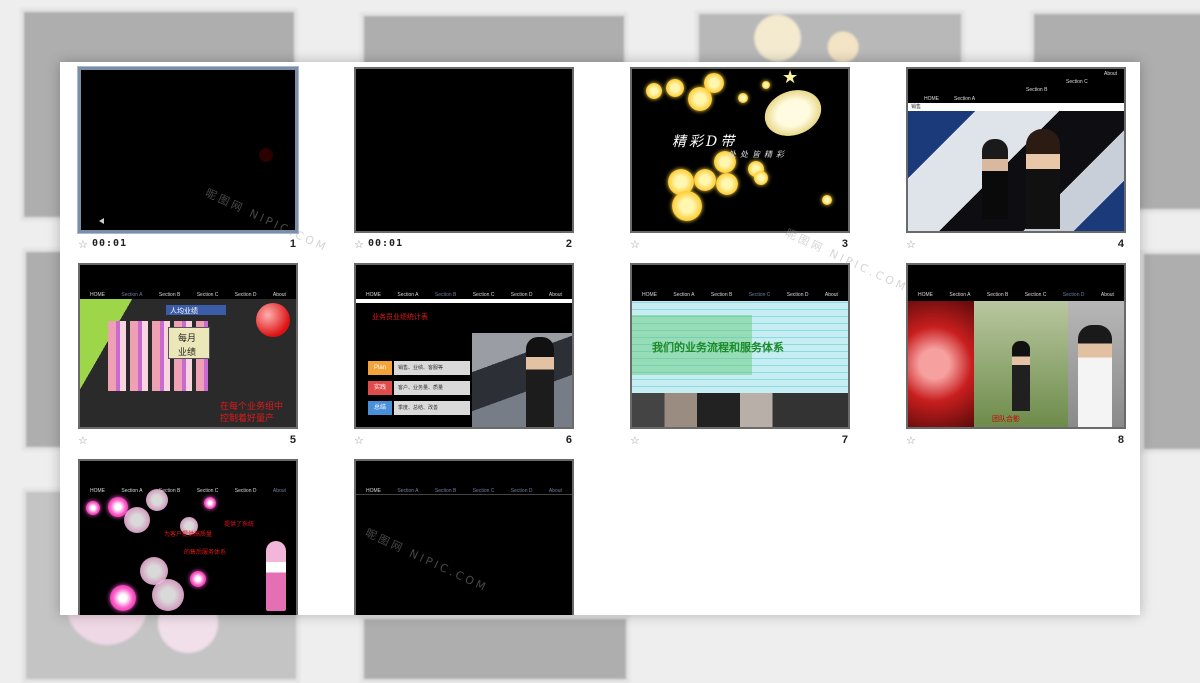 The height and width of the screenshot is (683, 1200). I want to click on thin-strip, so click(464, 301).